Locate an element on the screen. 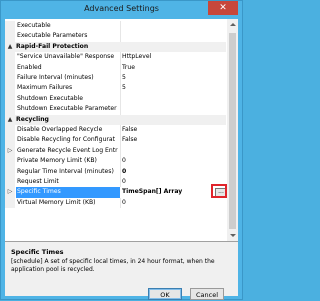 The image size is (320, 301). title-bar: Advanced Settings ✕ is located at coordinates (121, 10).